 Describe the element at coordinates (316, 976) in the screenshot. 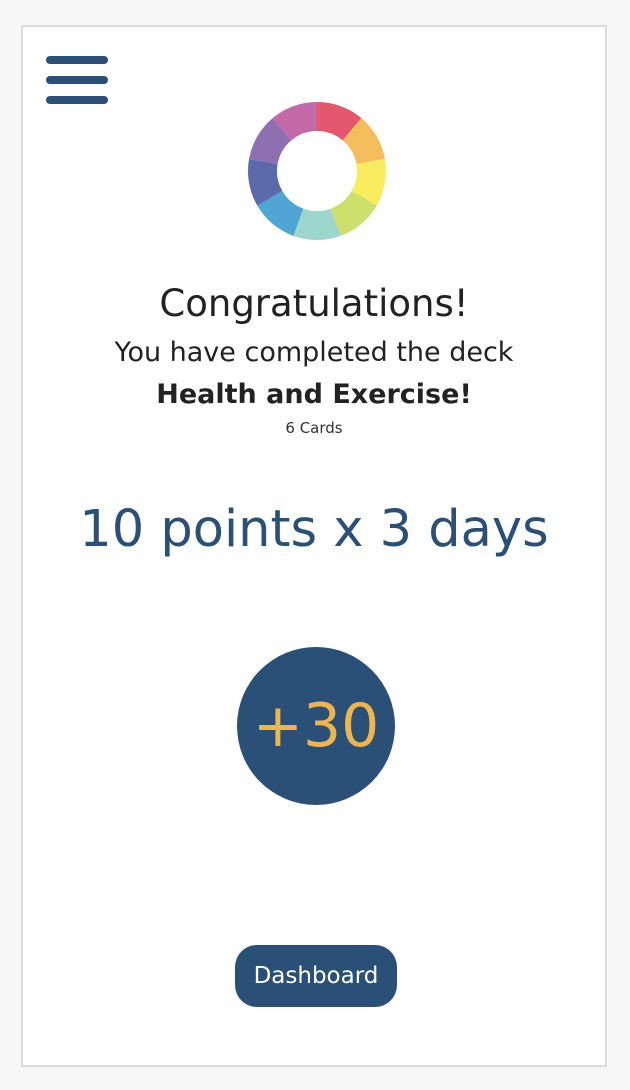

I see `dashboard-button: Dashboard` at that location.